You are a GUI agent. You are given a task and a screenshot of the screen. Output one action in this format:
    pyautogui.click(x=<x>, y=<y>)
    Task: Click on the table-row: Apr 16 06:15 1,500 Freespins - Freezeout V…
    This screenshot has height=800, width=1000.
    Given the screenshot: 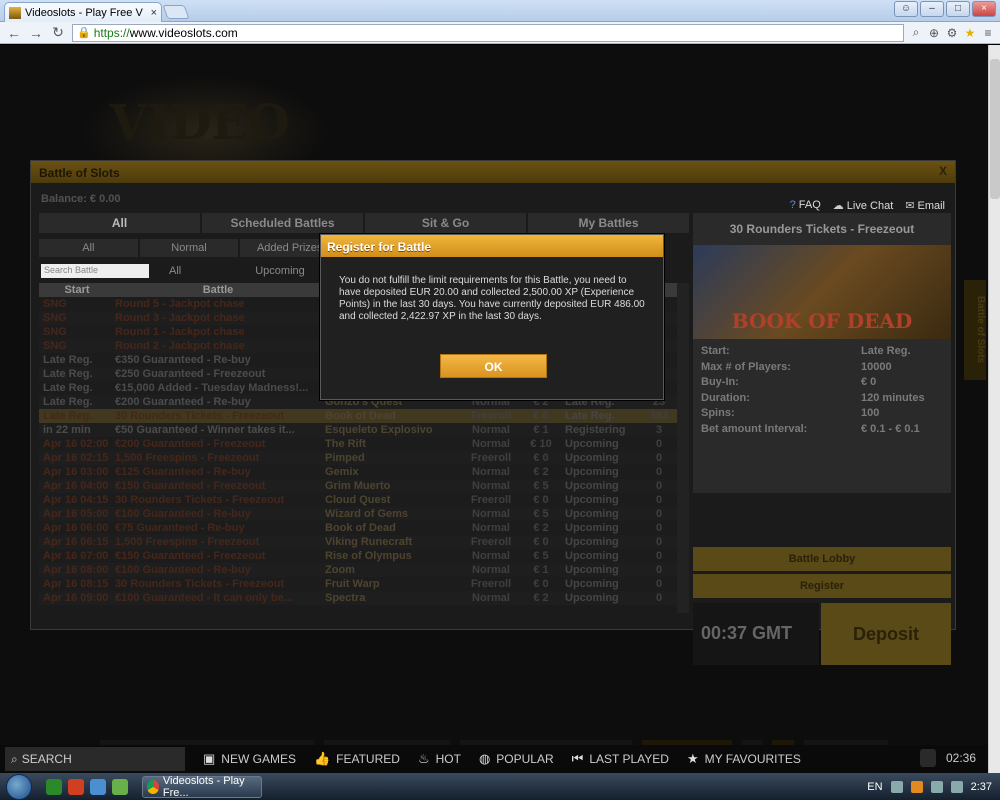 What is the action you would take?
    pyautogui.click(x=364, y=542)
    